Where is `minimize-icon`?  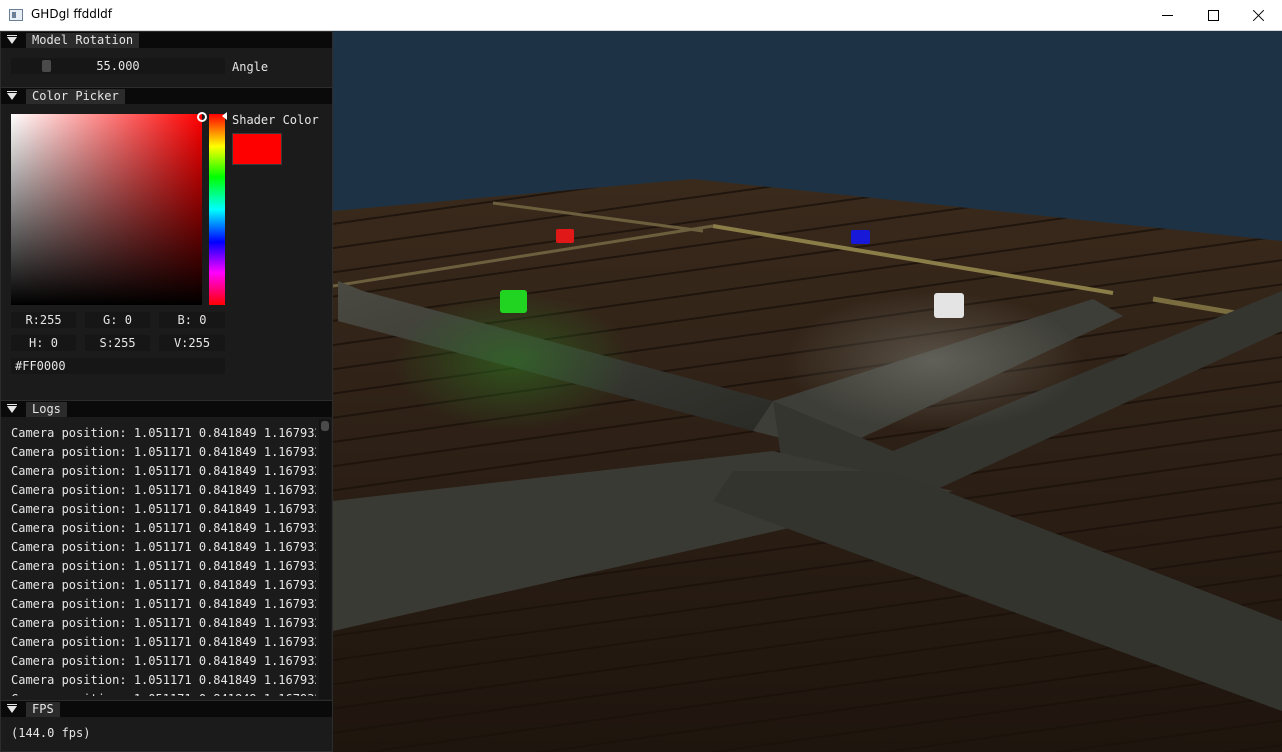
minimize-icon is located at coordinates (1167, 15).